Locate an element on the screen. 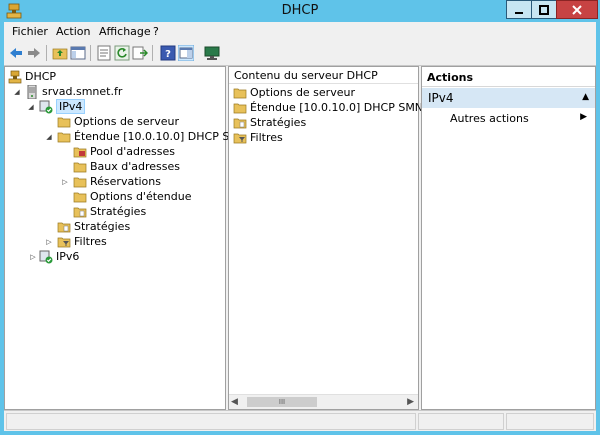 The image size is (600, 435). minimize-icon is located at coordinates (519, 12).